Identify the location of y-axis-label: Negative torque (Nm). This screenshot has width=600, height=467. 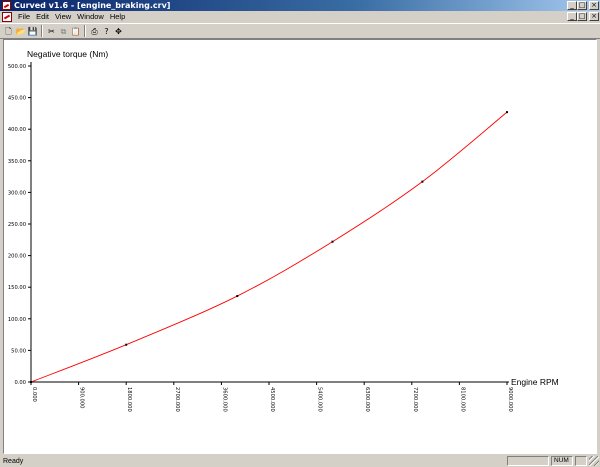
(67, 54).